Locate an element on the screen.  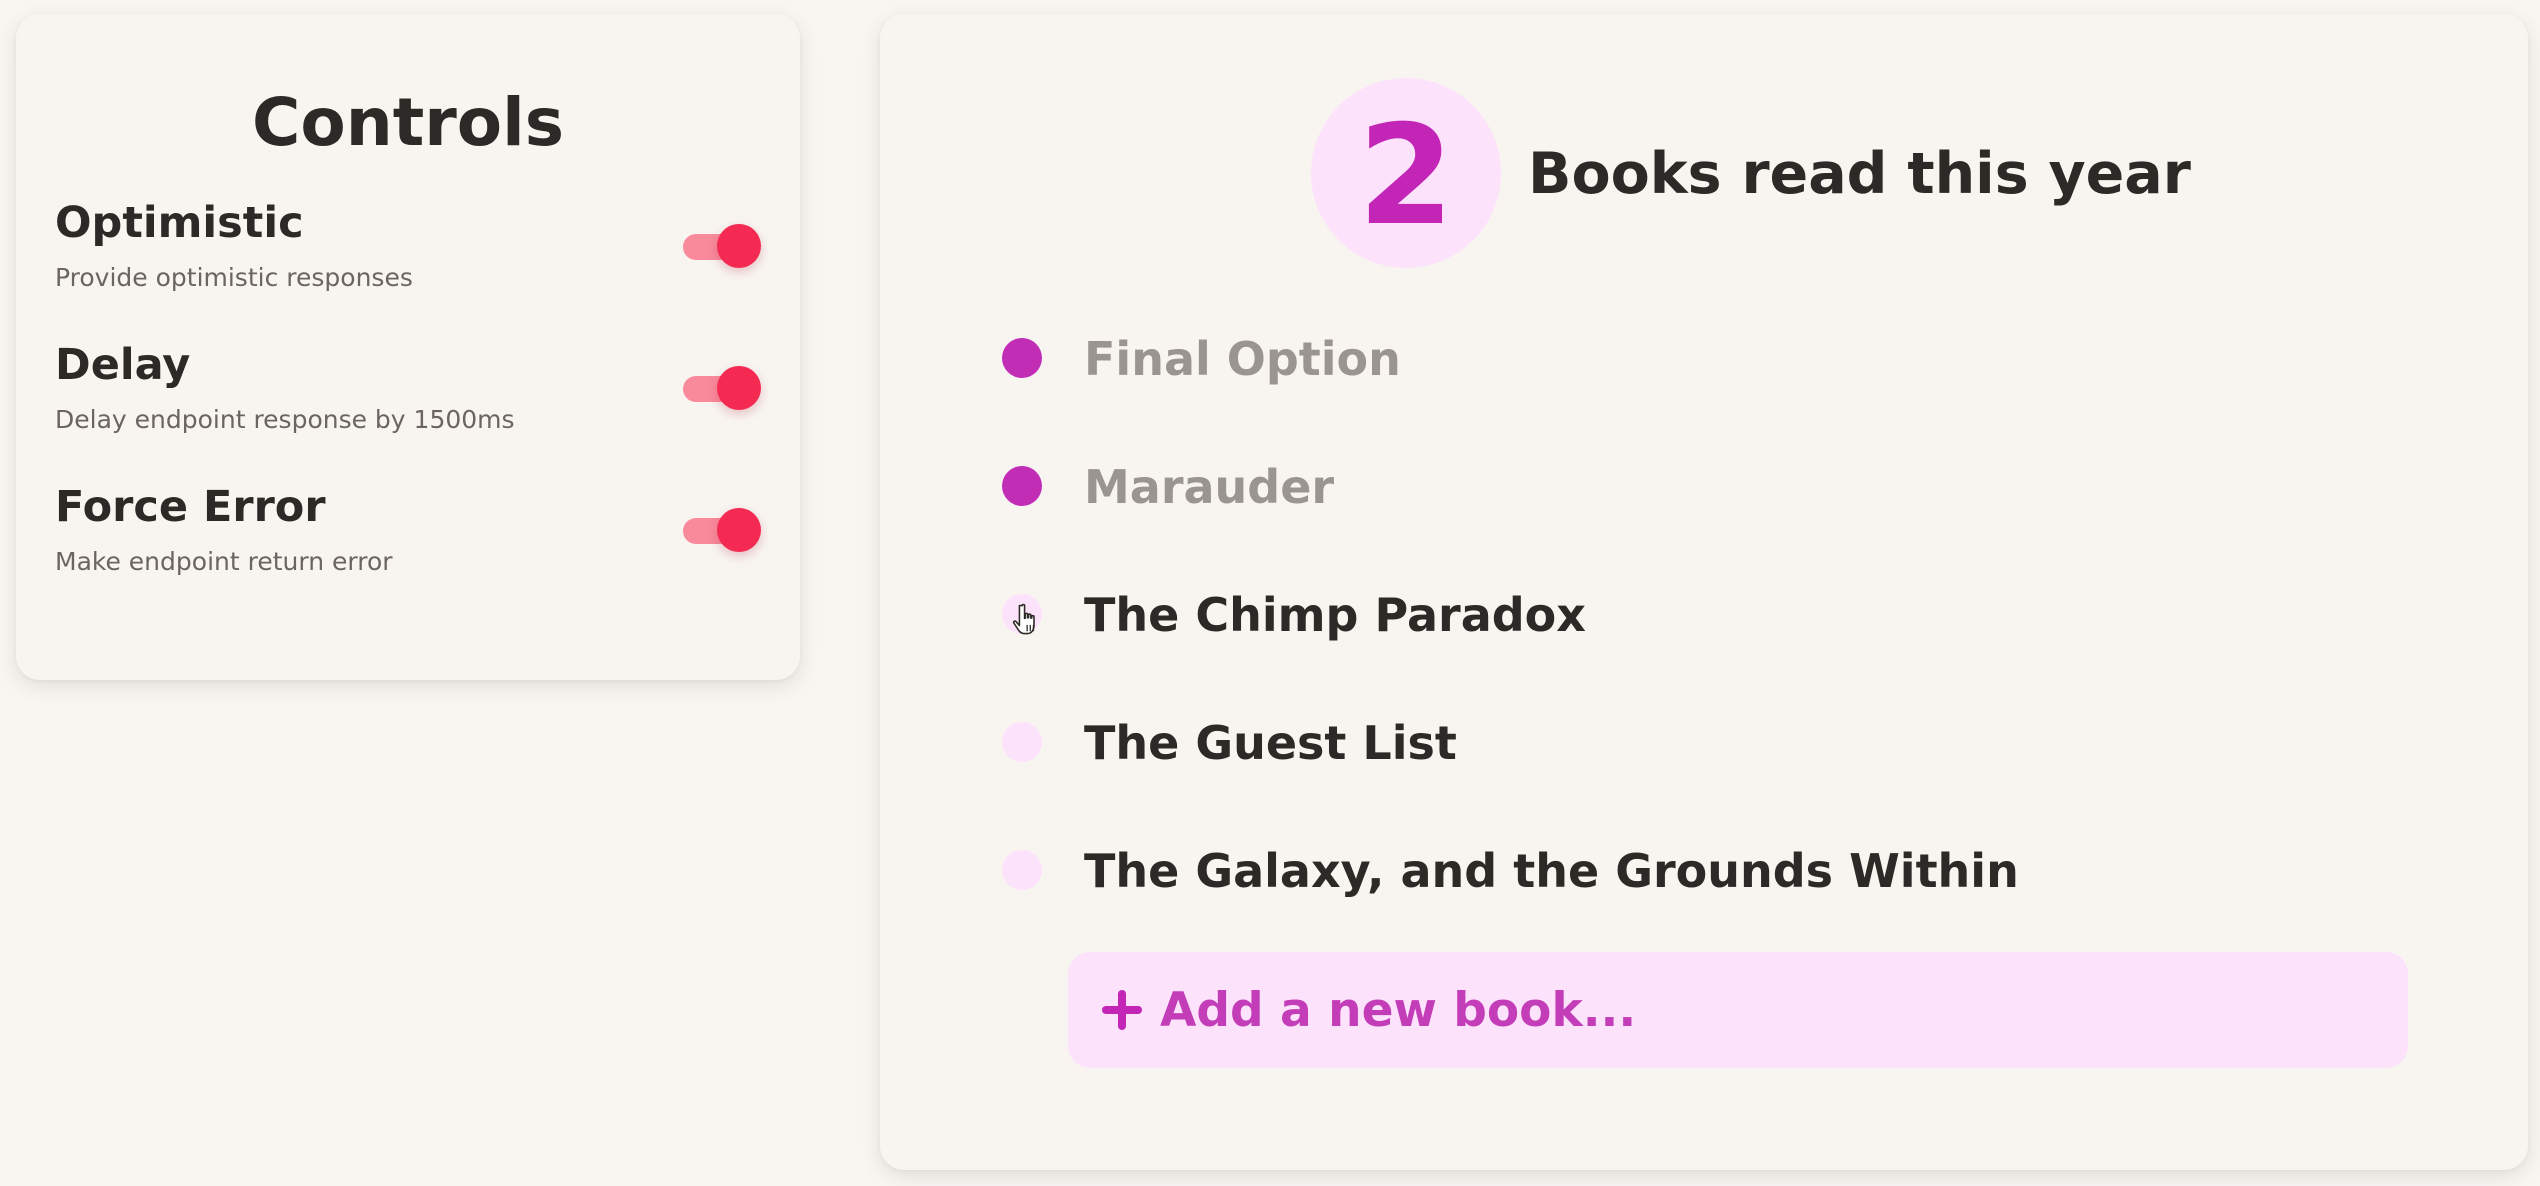
book-item: The Galaxy, and the Grounds Within is located at coordinates (1712, 870).